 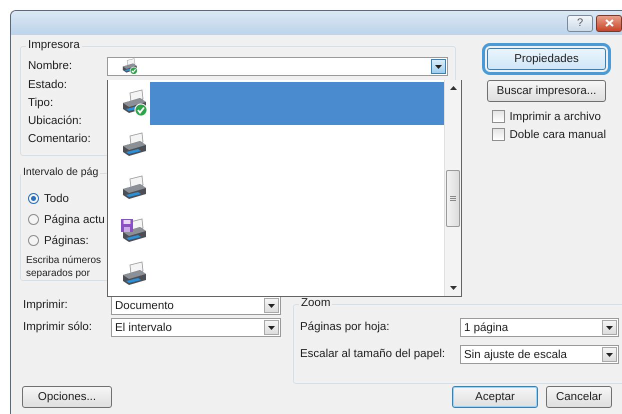 I want to click on close-button, so click(x=609, y=23).